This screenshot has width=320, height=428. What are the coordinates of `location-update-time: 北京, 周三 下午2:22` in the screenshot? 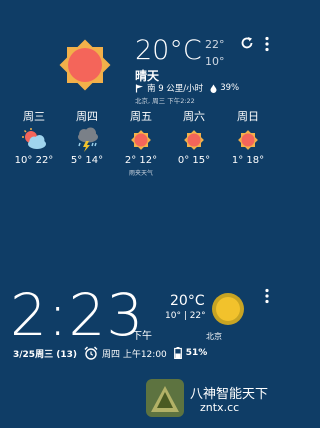 It's located at (165, 101).